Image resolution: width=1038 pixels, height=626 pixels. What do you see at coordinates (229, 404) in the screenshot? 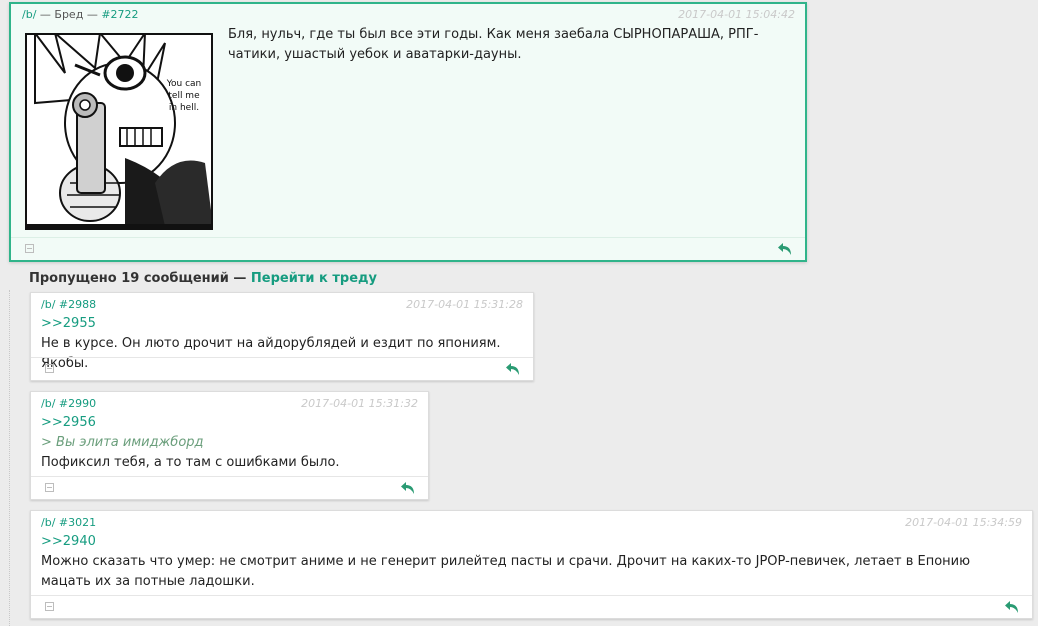
I see `post-header: /b/ #2990 2017-04-01 15:31:32` at bounding box center [229, 404].